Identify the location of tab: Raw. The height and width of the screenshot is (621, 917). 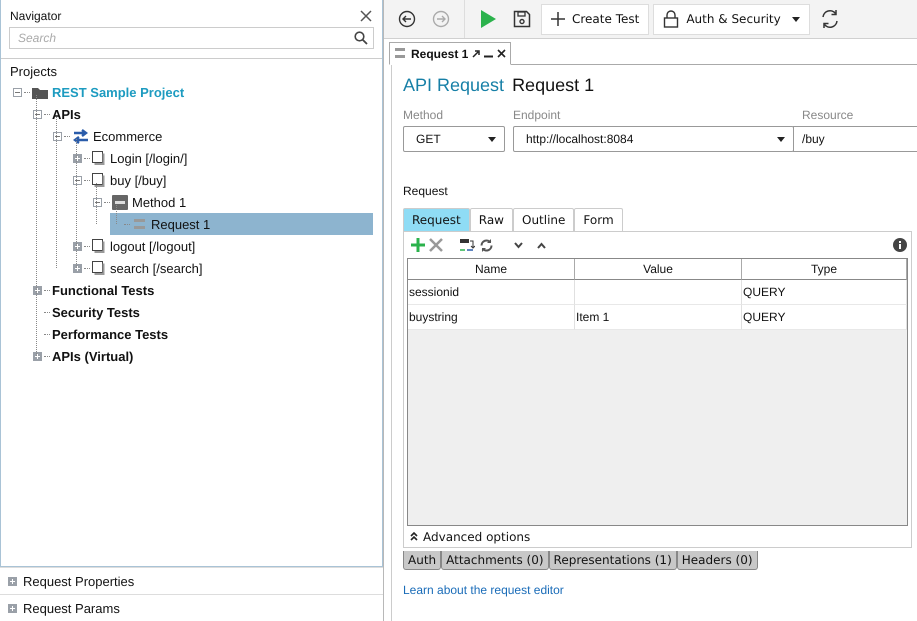
(491, 219).